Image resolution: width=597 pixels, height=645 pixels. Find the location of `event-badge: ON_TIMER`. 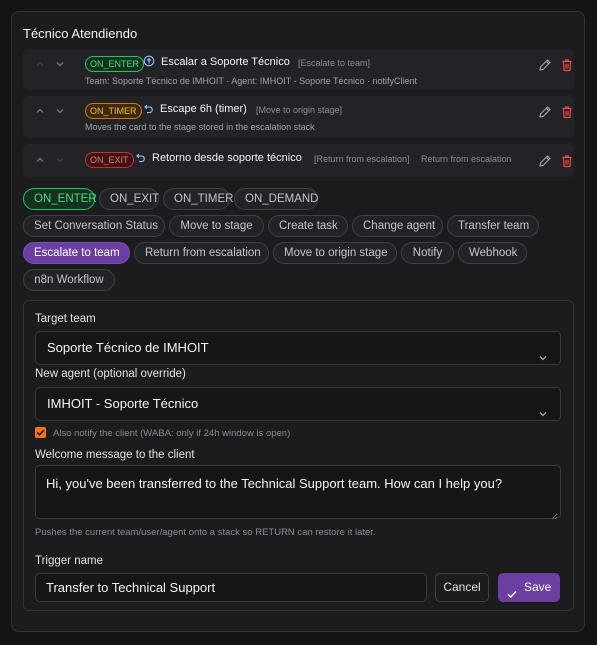

event-badge: ON_TIMER is located at coordinates (113, 111).